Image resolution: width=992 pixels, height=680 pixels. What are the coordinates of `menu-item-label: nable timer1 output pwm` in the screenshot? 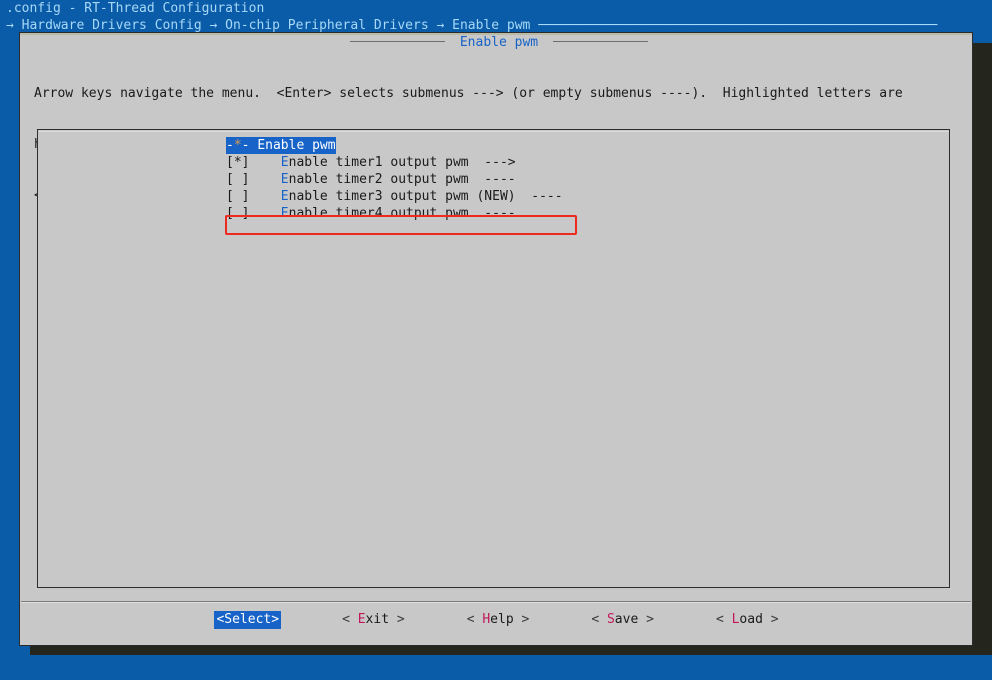 It's located at (378, 162).